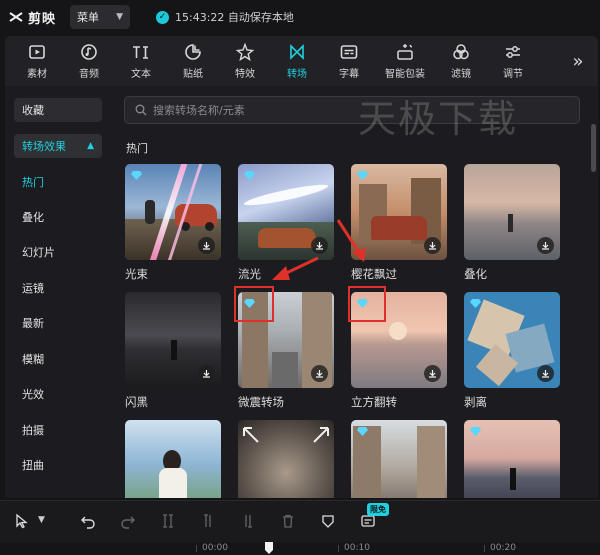 Image resolution: width=600 pixels, height=555 pixels. What do you see at coordinates (29, 288) in the screenshot?
I see `sidebar-item-camera-move: 运镜` at bounding box center [29, 288].